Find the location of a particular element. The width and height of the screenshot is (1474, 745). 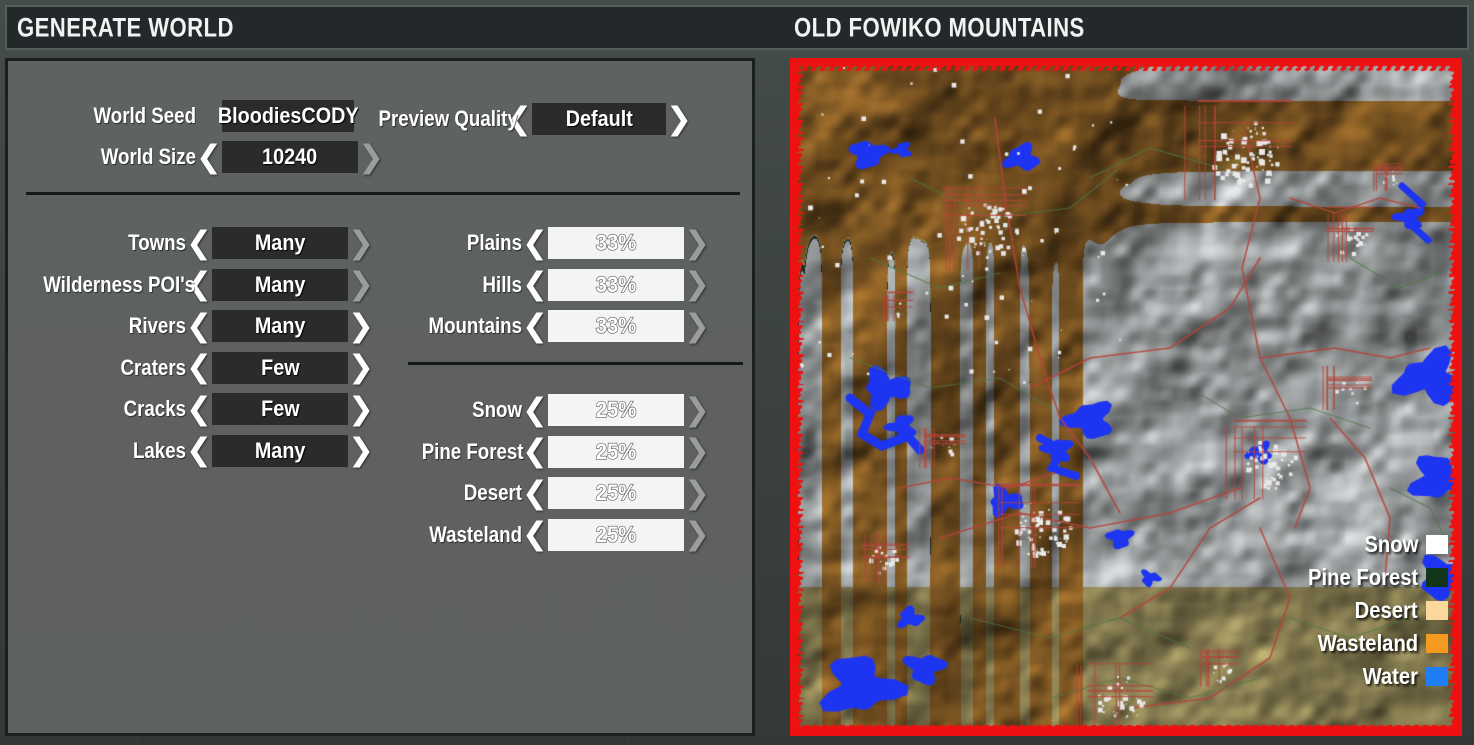

setting-value-hills: 33% is located at coordinates (616, 284).